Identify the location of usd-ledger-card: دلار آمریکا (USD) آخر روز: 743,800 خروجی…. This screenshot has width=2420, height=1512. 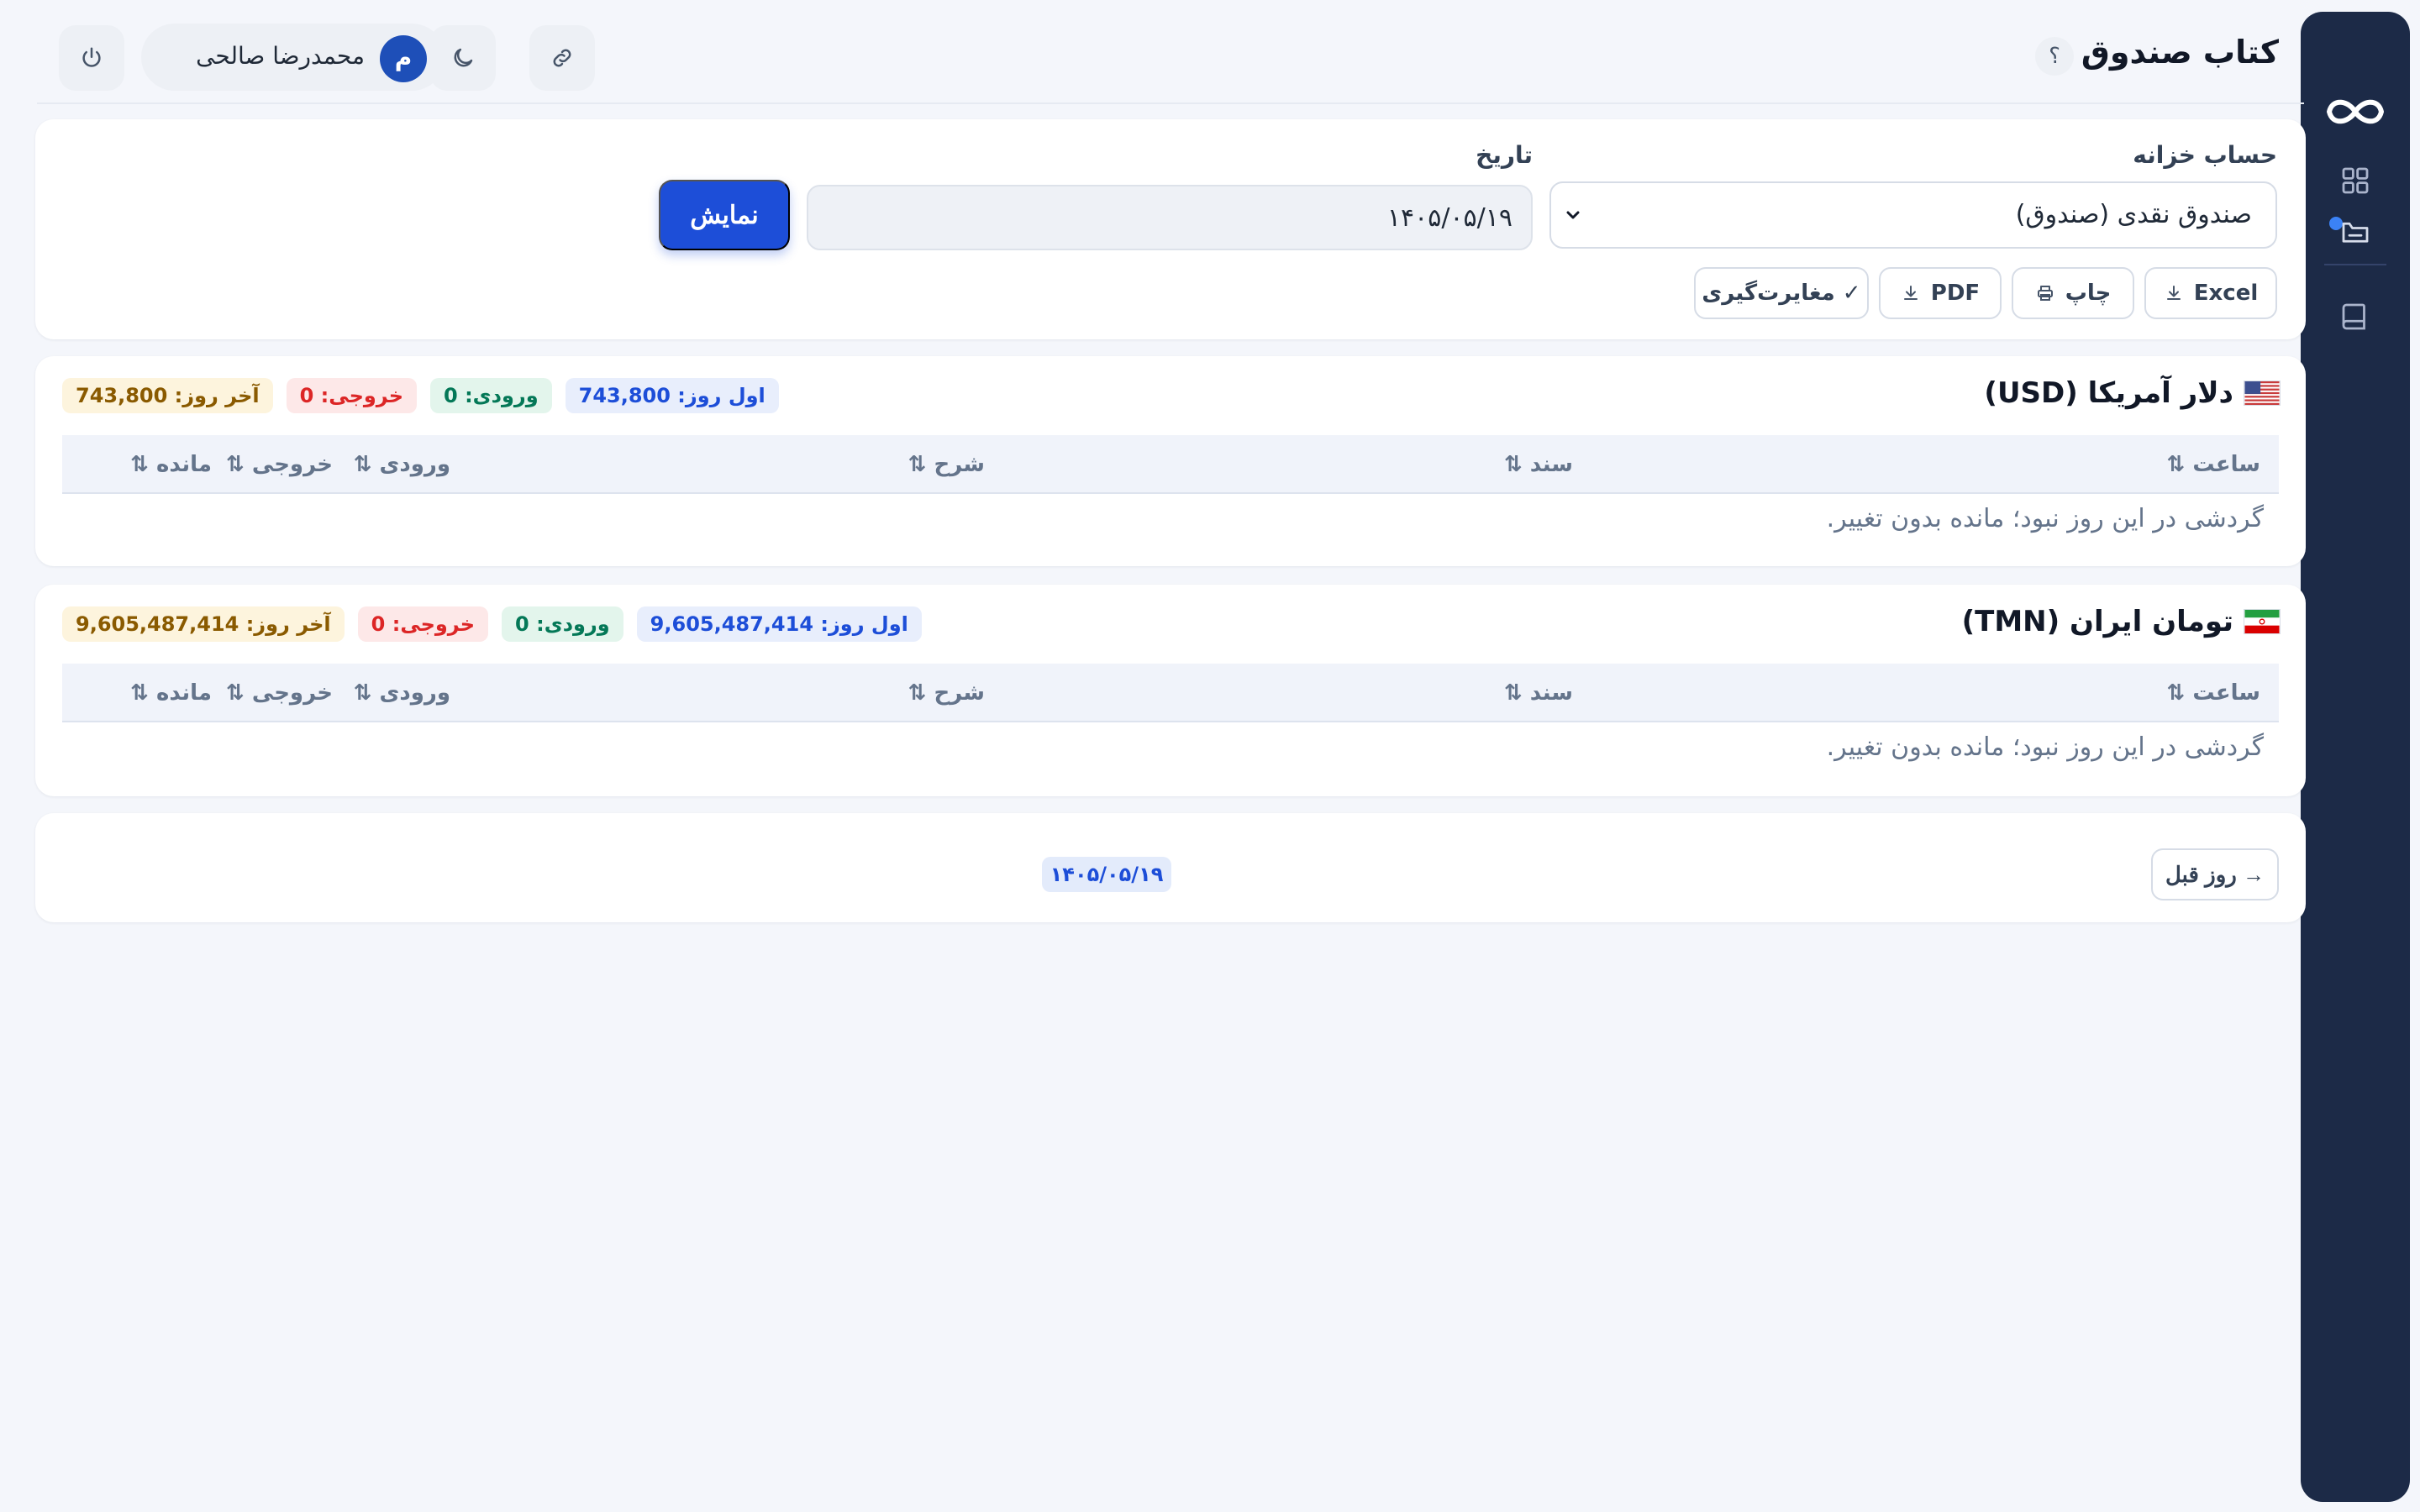
(1170, 461).